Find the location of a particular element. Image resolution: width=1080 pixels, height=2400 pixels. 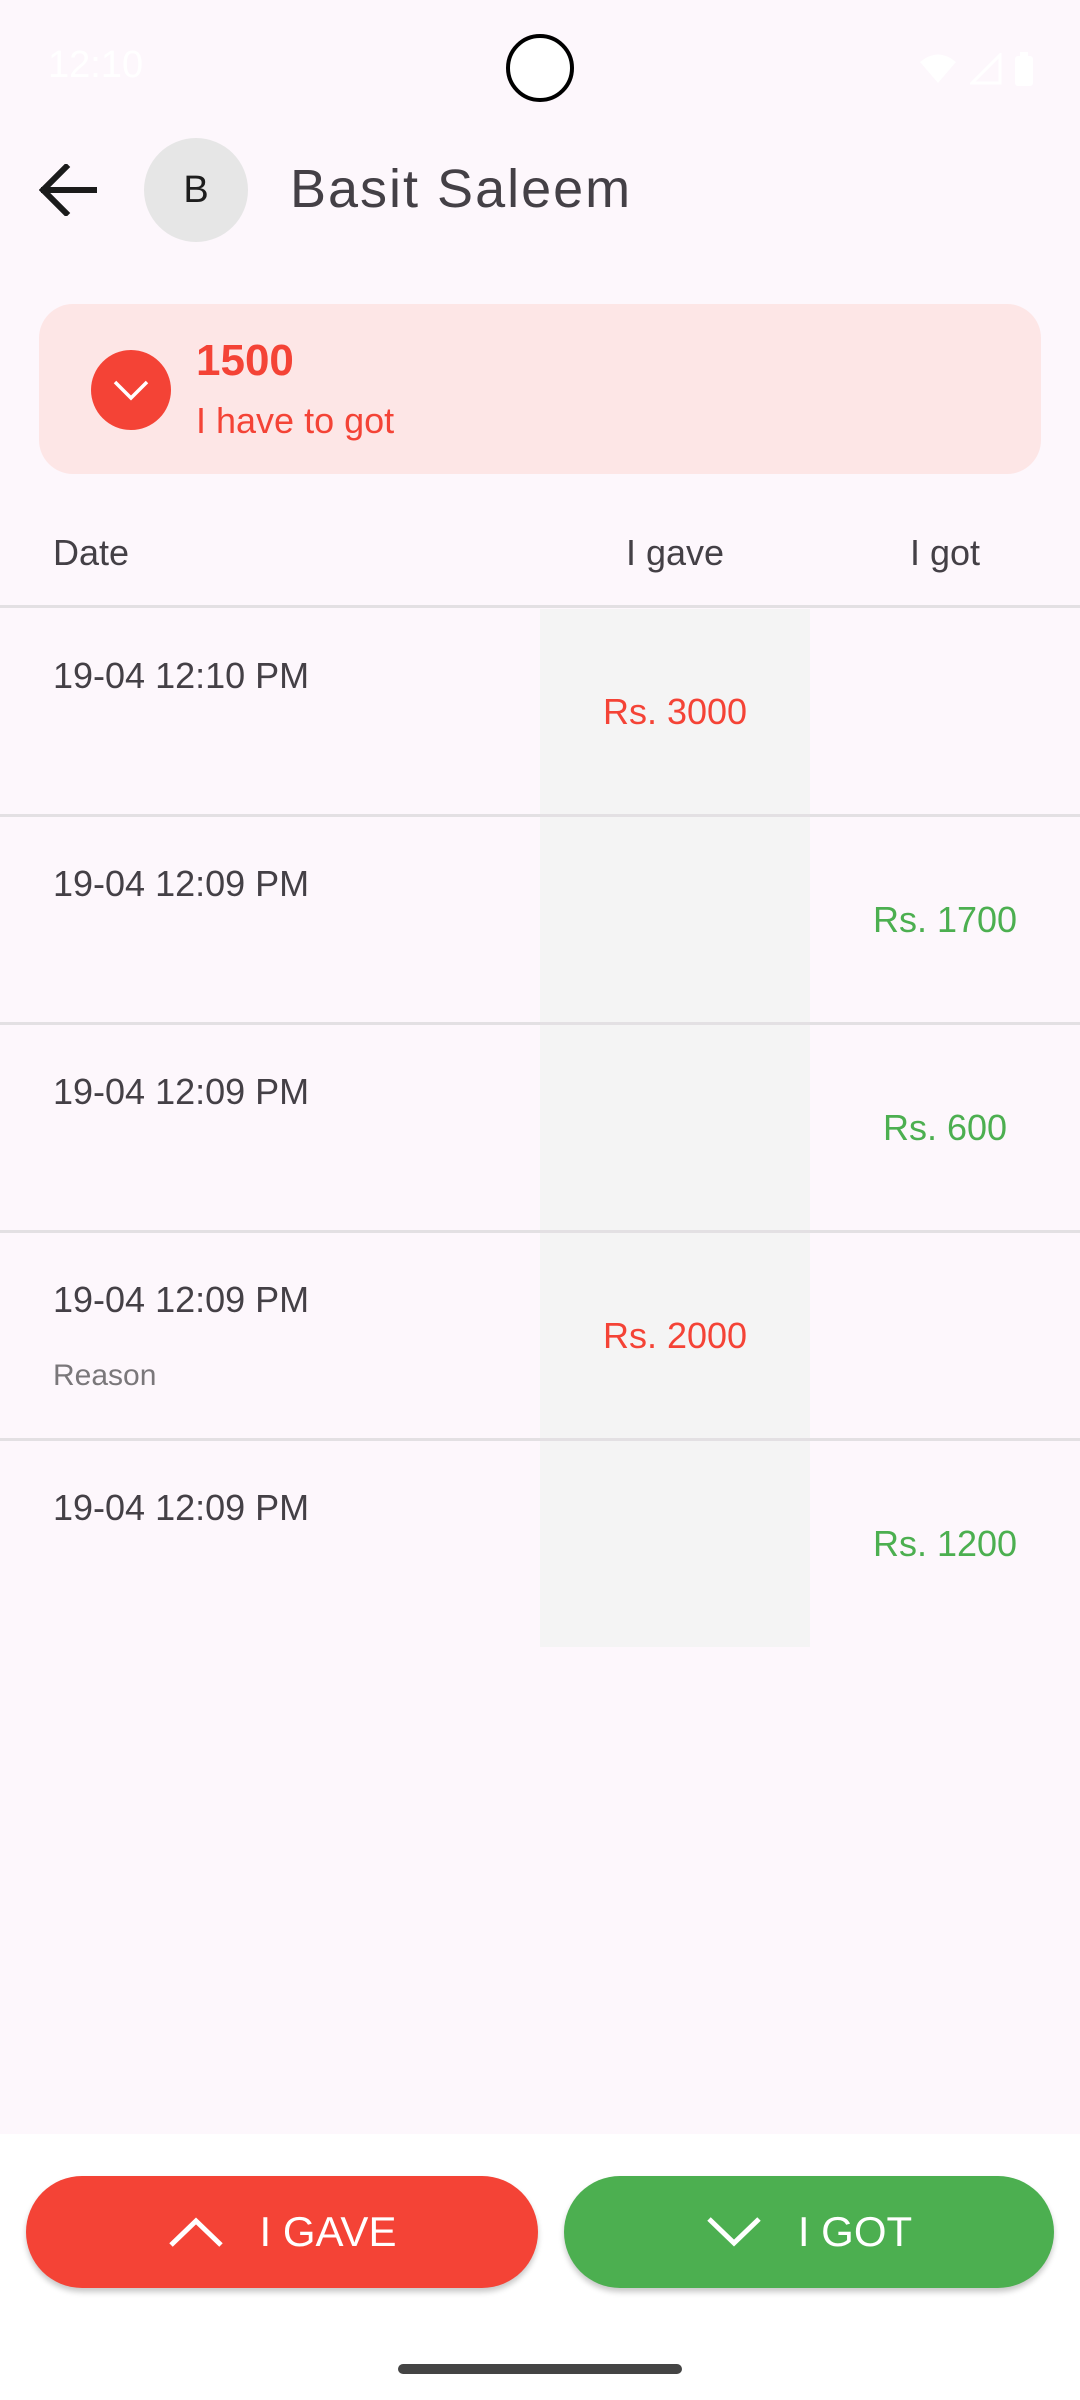

contact-name: Basit Saleem is located at coordinates (461, 189).